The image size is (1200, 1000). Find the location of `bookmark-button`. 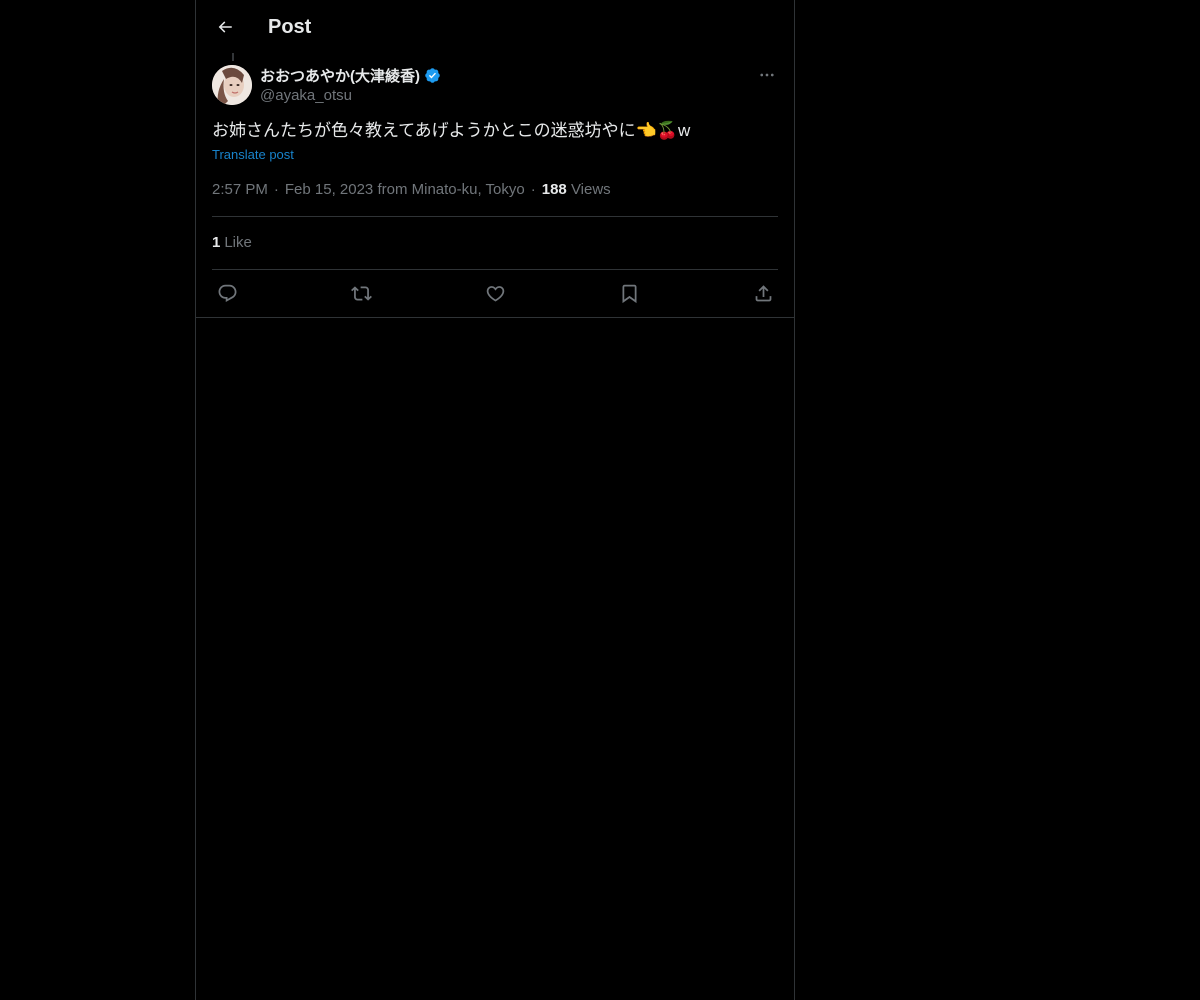

bookmark-button is located at coordinates (629, 293).